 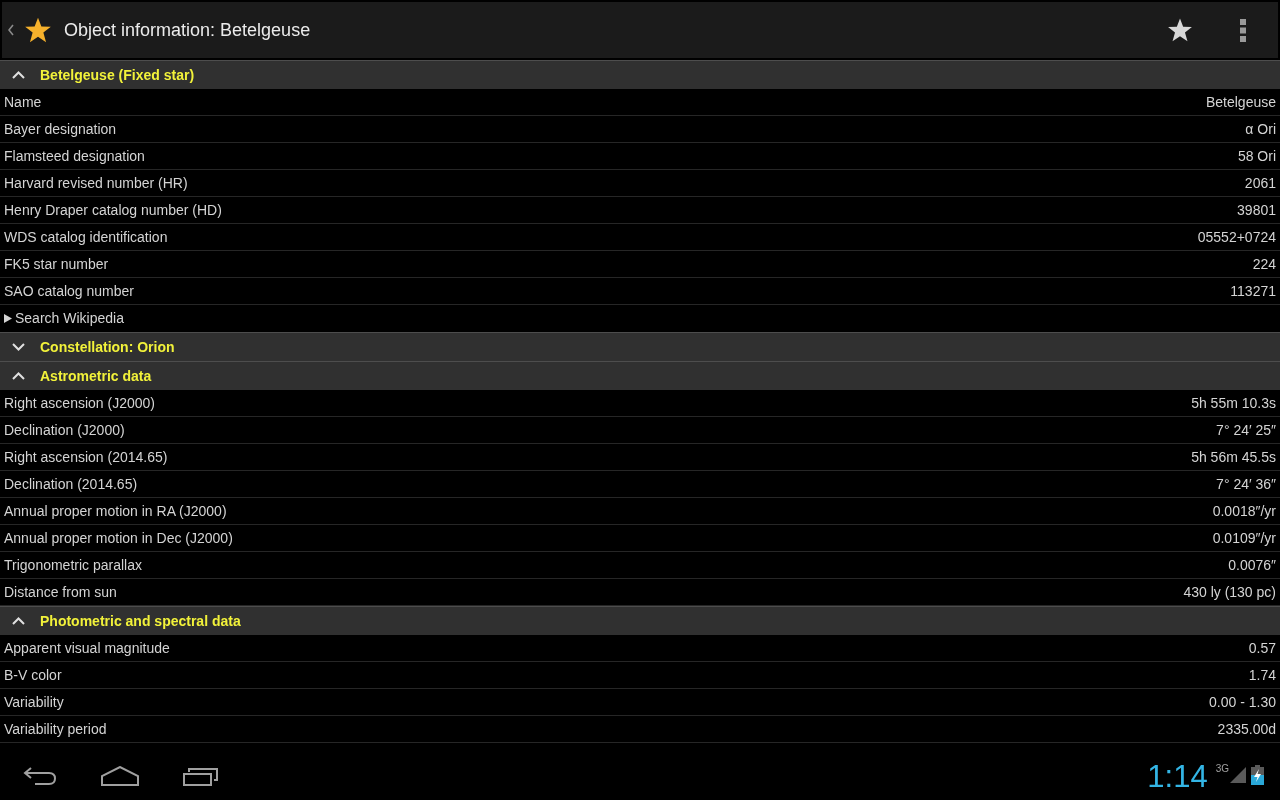 What do you see at coordinates (1236, 237) in the screenshot?
I see `field-value: 05552+0724` at bounding box center [1236, 237].